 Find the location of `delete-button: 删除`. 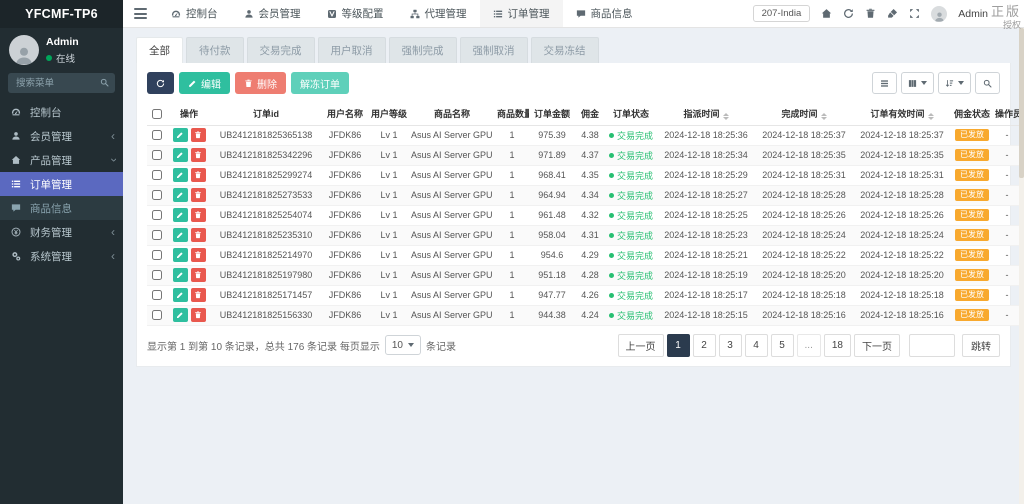

delete-button: 删除 is located at coordinates (260, 83).